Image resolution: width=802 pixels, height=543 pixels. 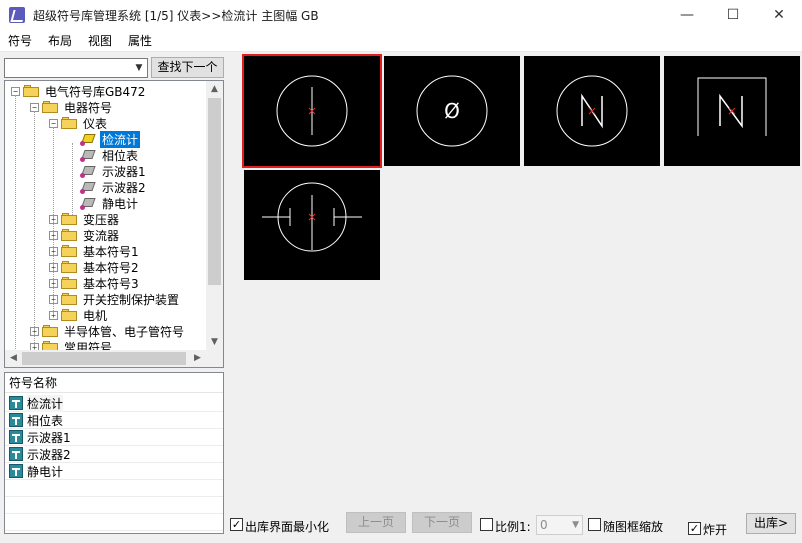 What do you see at coordinates (111, 267) in the screenshot?
I see `tree-label: 基本符号2` at bounding box center [111, 267].